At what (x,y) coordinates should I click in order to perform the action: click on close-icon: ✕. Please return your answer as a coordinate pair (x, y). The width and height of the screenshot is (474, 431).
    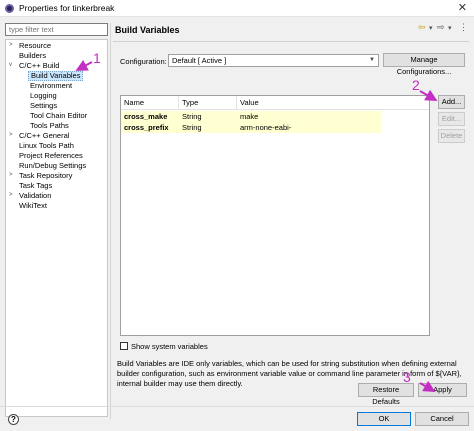
    Looking at the image, I should click on (462, 7).